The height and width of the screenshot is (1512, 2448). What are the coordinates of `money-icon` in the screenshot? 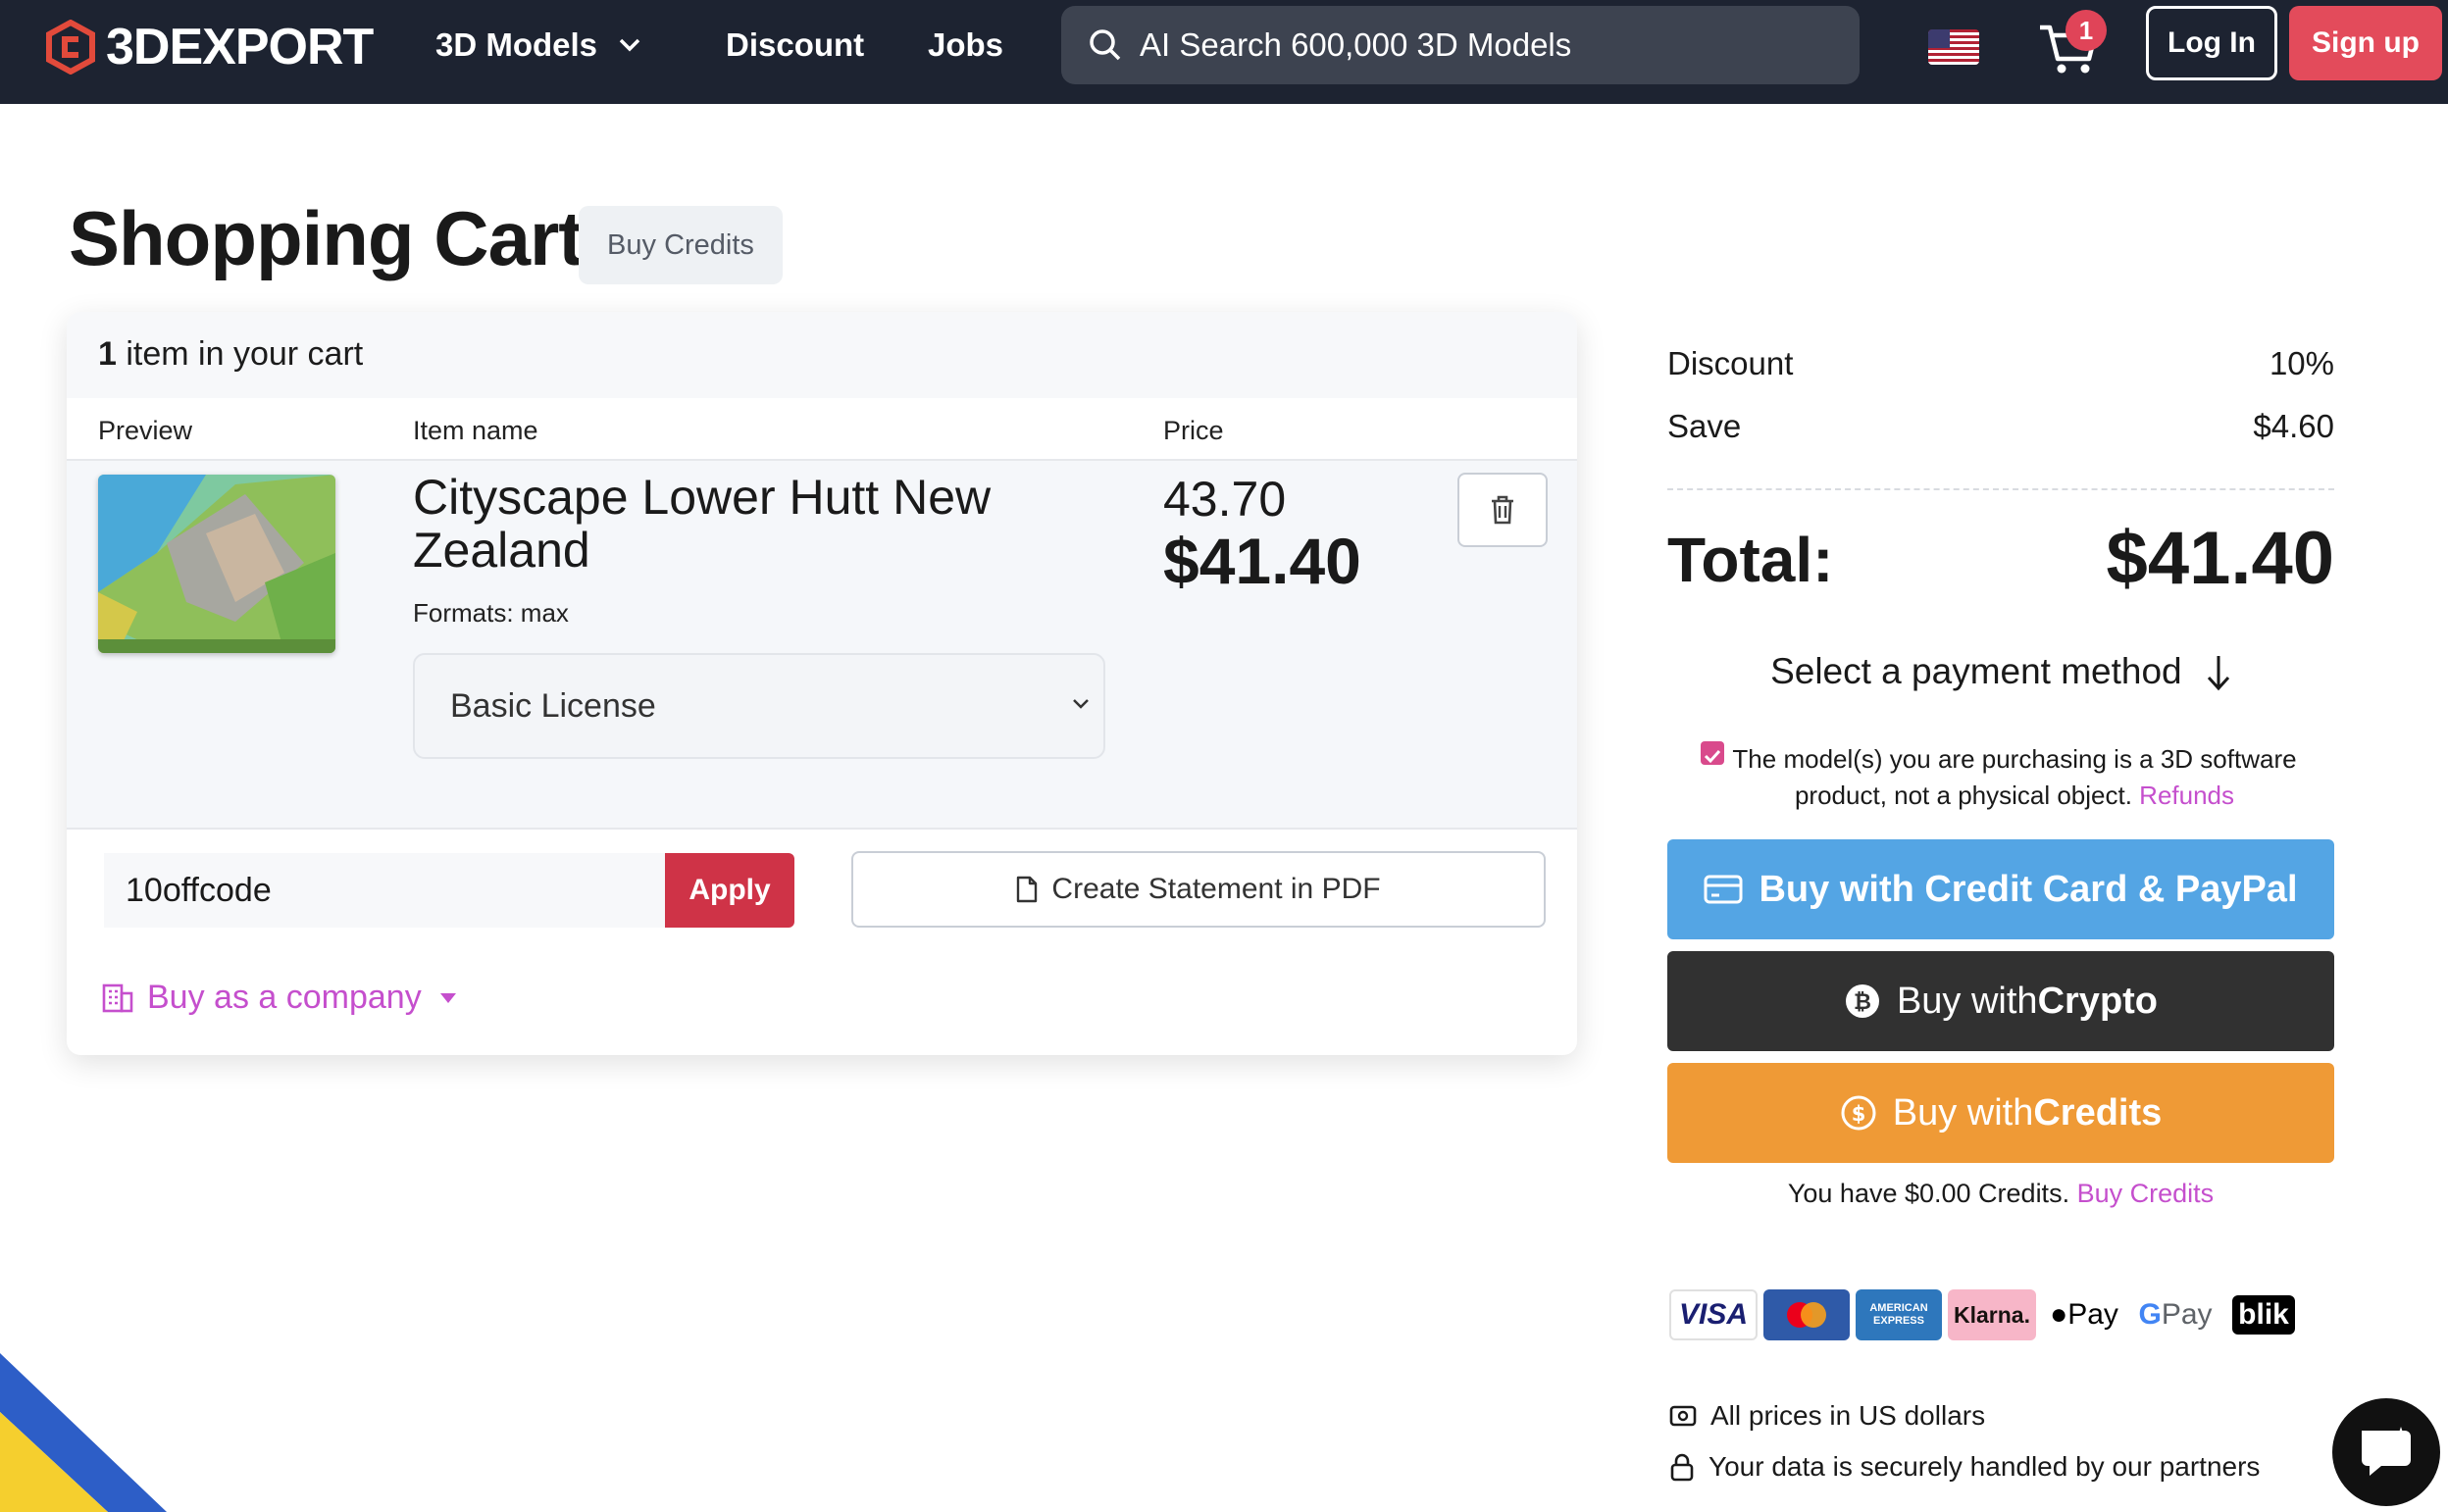 It's located at (1683, 1416).